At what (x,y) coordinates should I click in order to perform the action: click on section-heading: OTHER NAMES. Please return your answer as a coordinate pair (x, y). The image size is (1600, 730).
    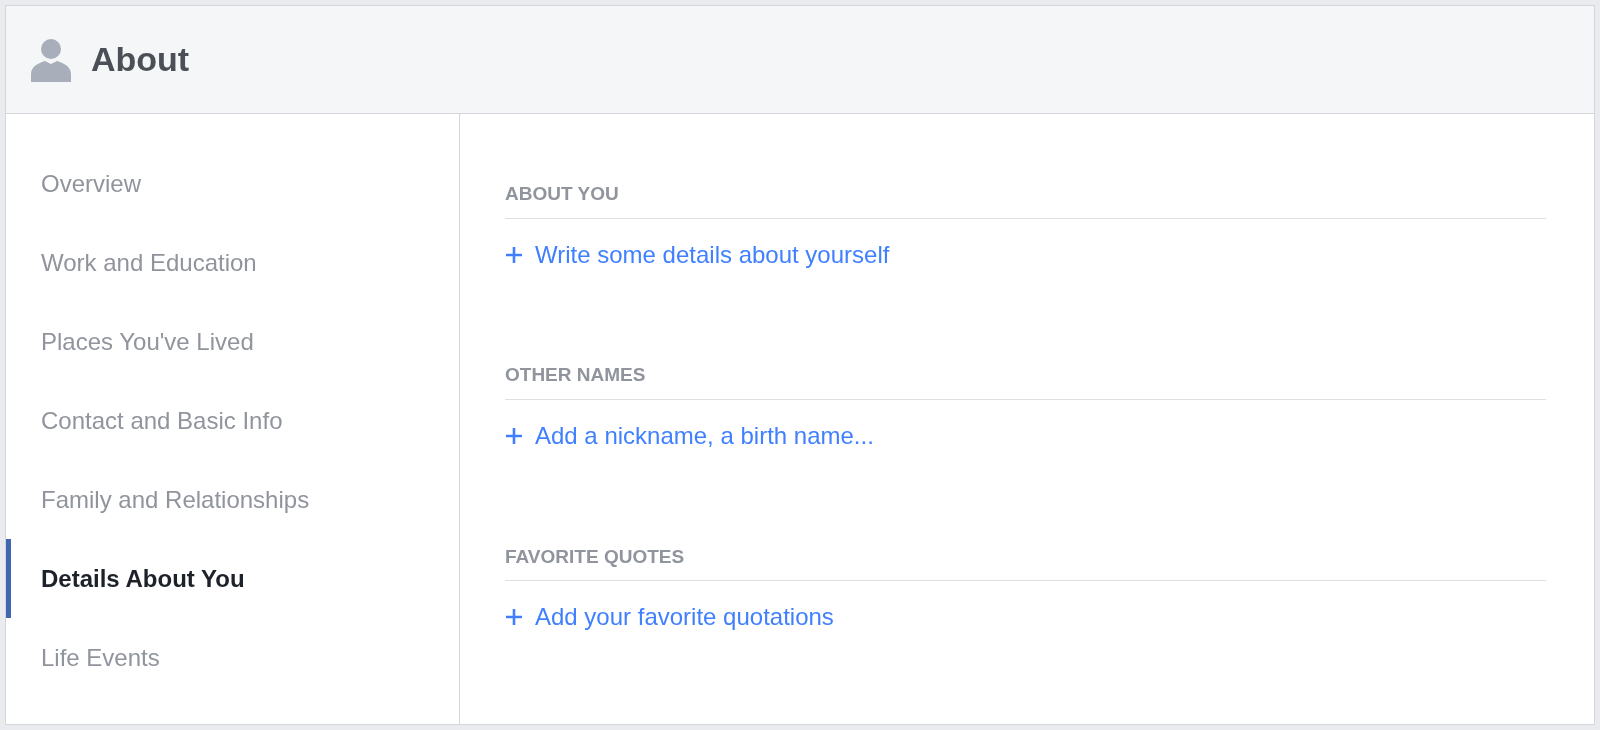
    Looking at the image, I should click on (1025, 380).